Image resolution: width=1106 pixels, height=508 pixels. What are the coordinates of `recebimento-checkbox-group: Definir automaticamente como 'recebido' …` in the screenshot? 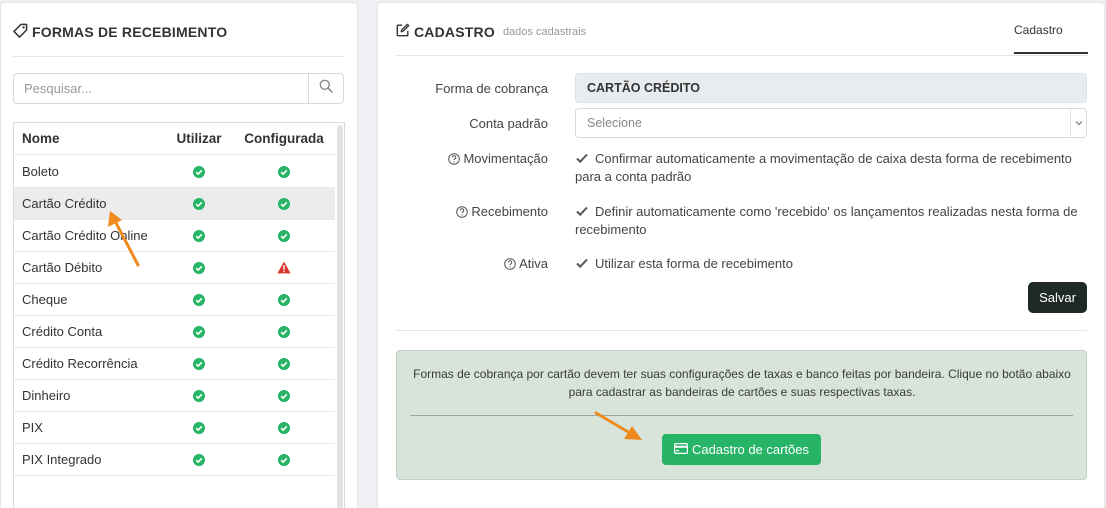 It's located at (835, 221).